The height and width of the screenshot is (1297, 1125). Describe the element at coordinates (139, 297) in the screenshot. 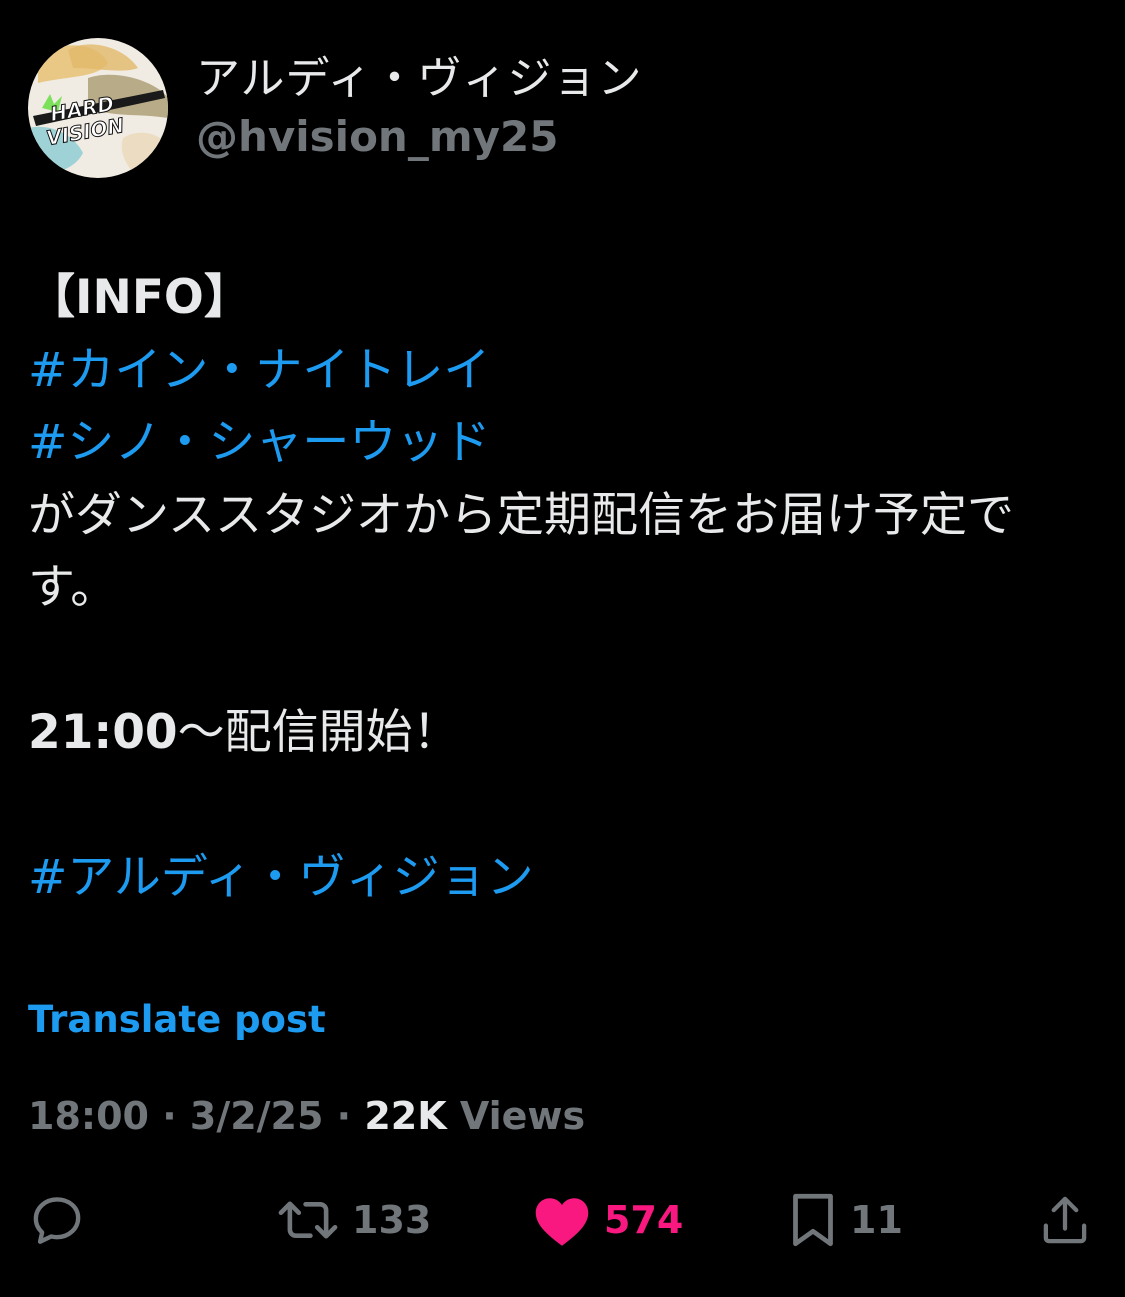

I see `post-line-info: 【INFO】` at that location.